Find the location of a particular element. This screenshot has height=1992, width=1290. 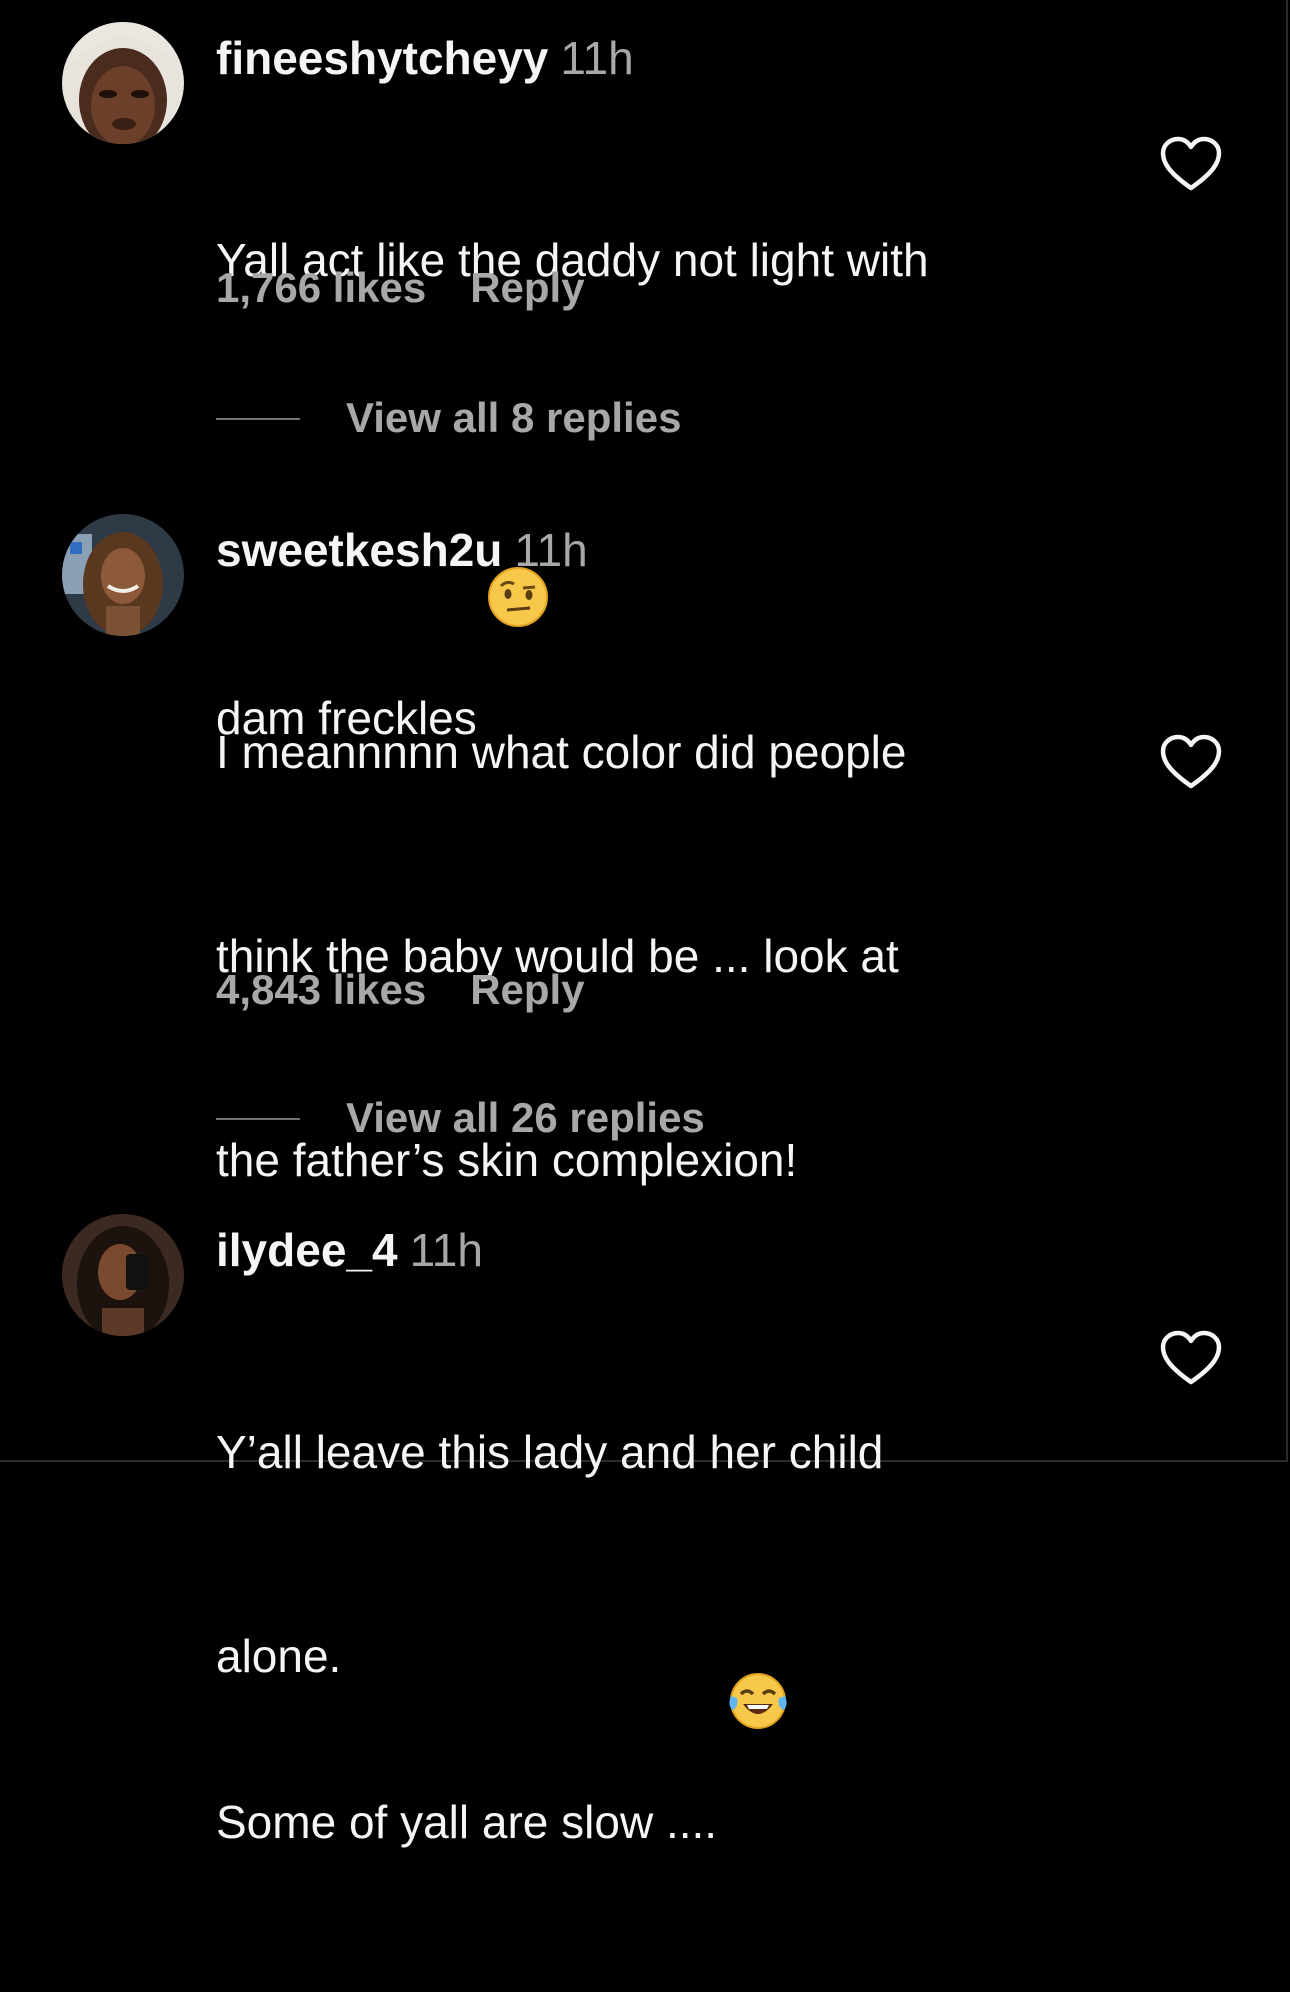

username: fineeshytcheyy is located at coordinates (382, 58).